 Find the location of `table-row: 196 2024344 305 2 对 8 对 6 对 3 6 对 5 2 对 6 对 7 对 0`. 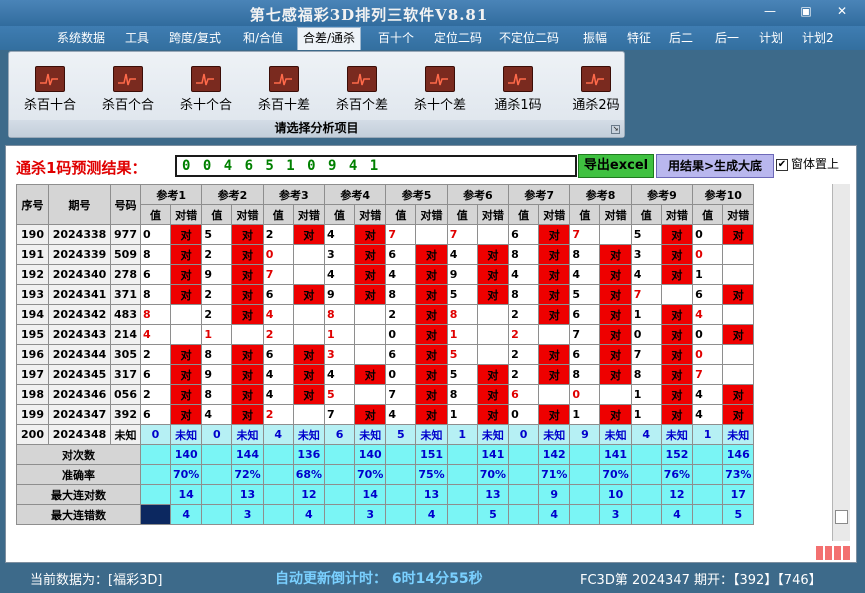

table-row: 196 2024344 305 2 对 8 对 6 对 3 6 对 5 2 对 6 对 7 对 0 is located at coordinates (385, 354).